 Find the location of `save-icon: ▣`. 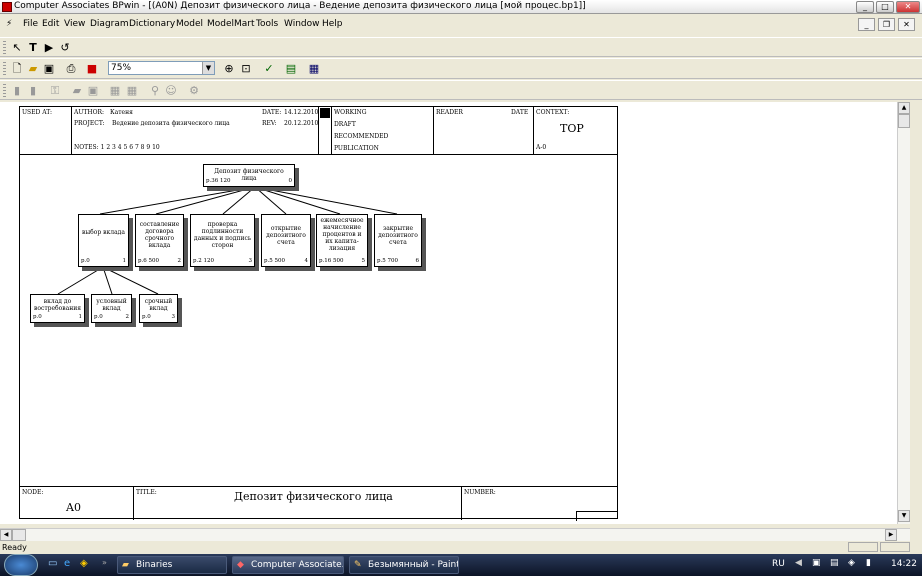

save-icon: ▣ is located at coordinates (49, 69).